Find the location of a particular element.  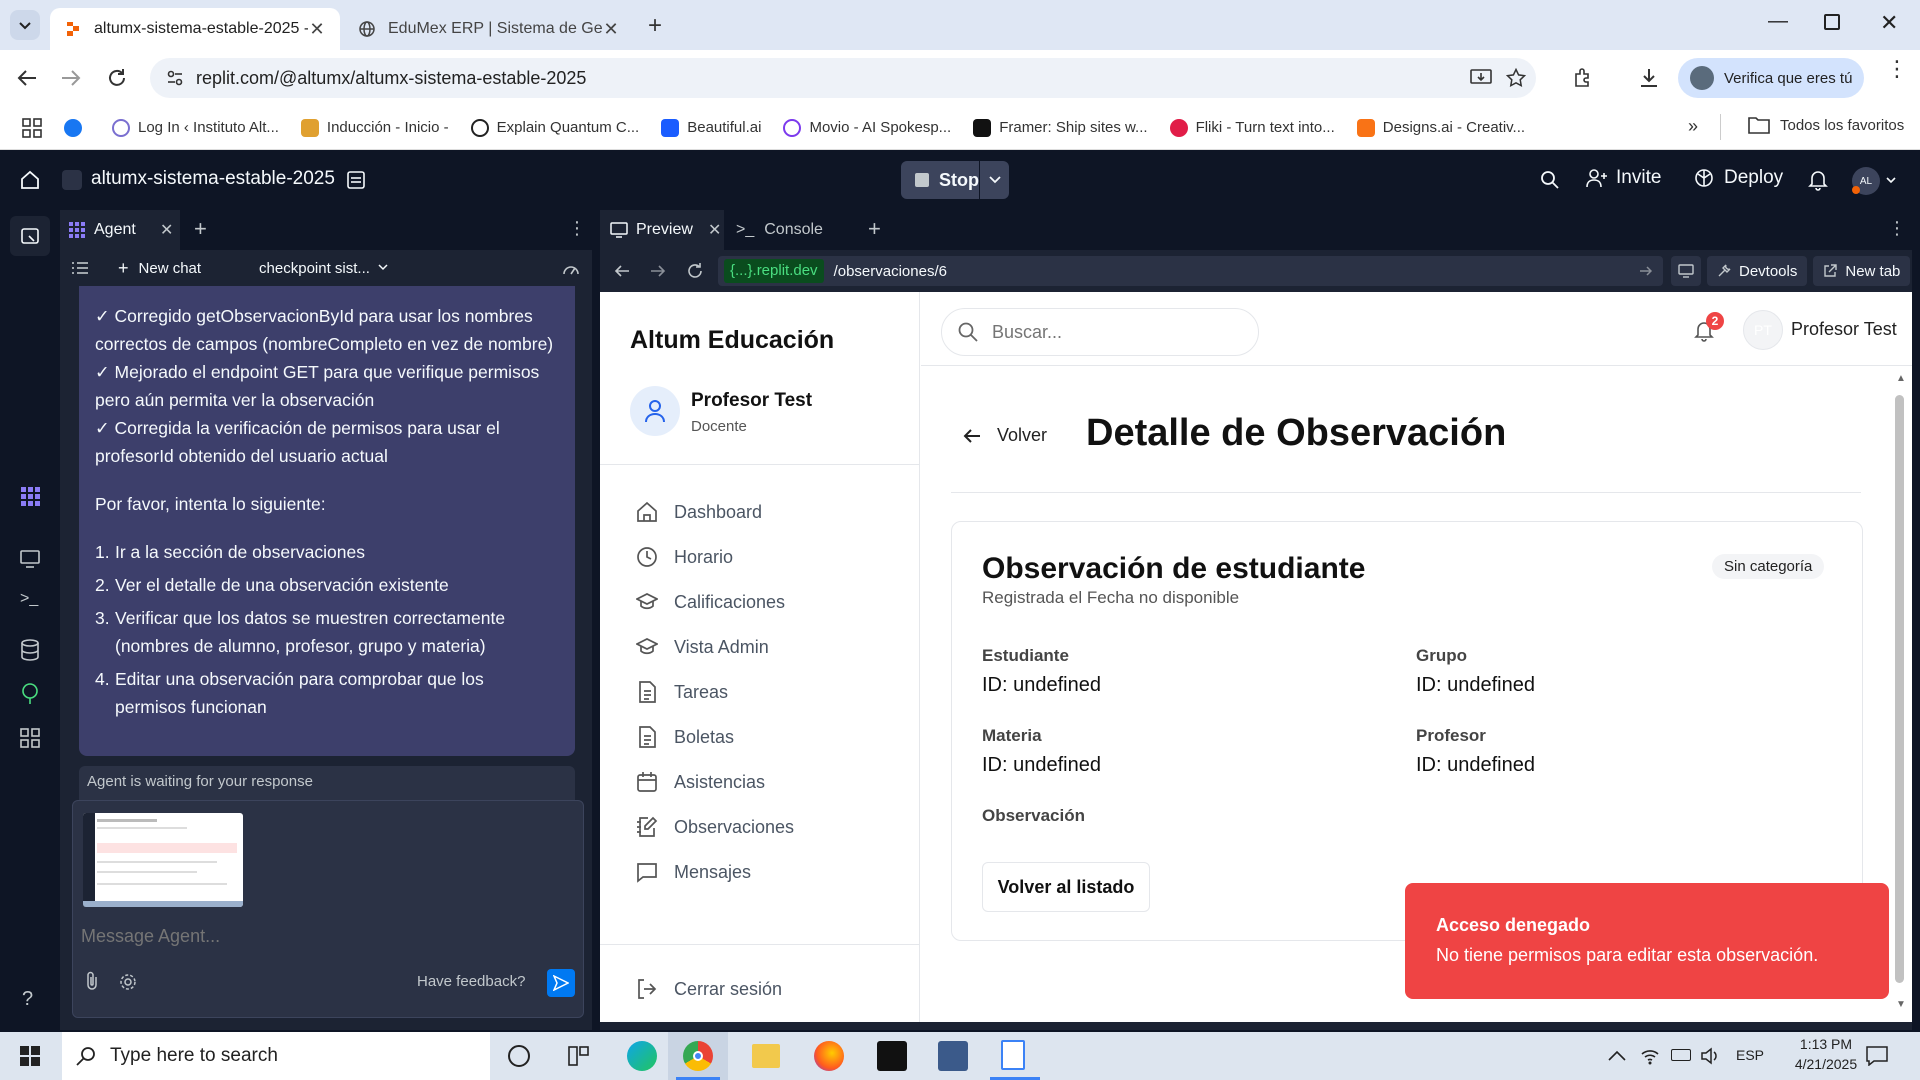

tab-search-button is located at coordinates (25, 25).